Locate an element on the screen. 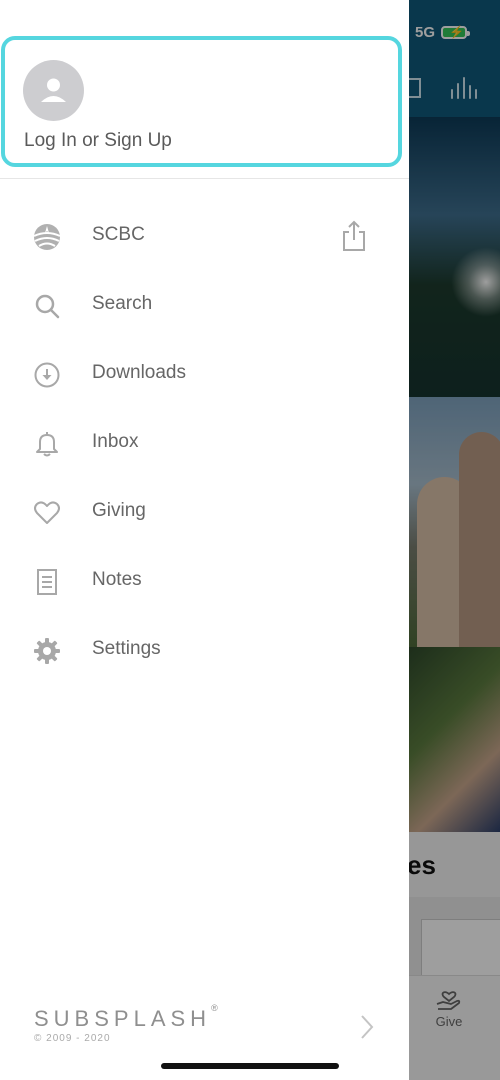  menu-item-giving: Giving is located at coordinates (204, 512).